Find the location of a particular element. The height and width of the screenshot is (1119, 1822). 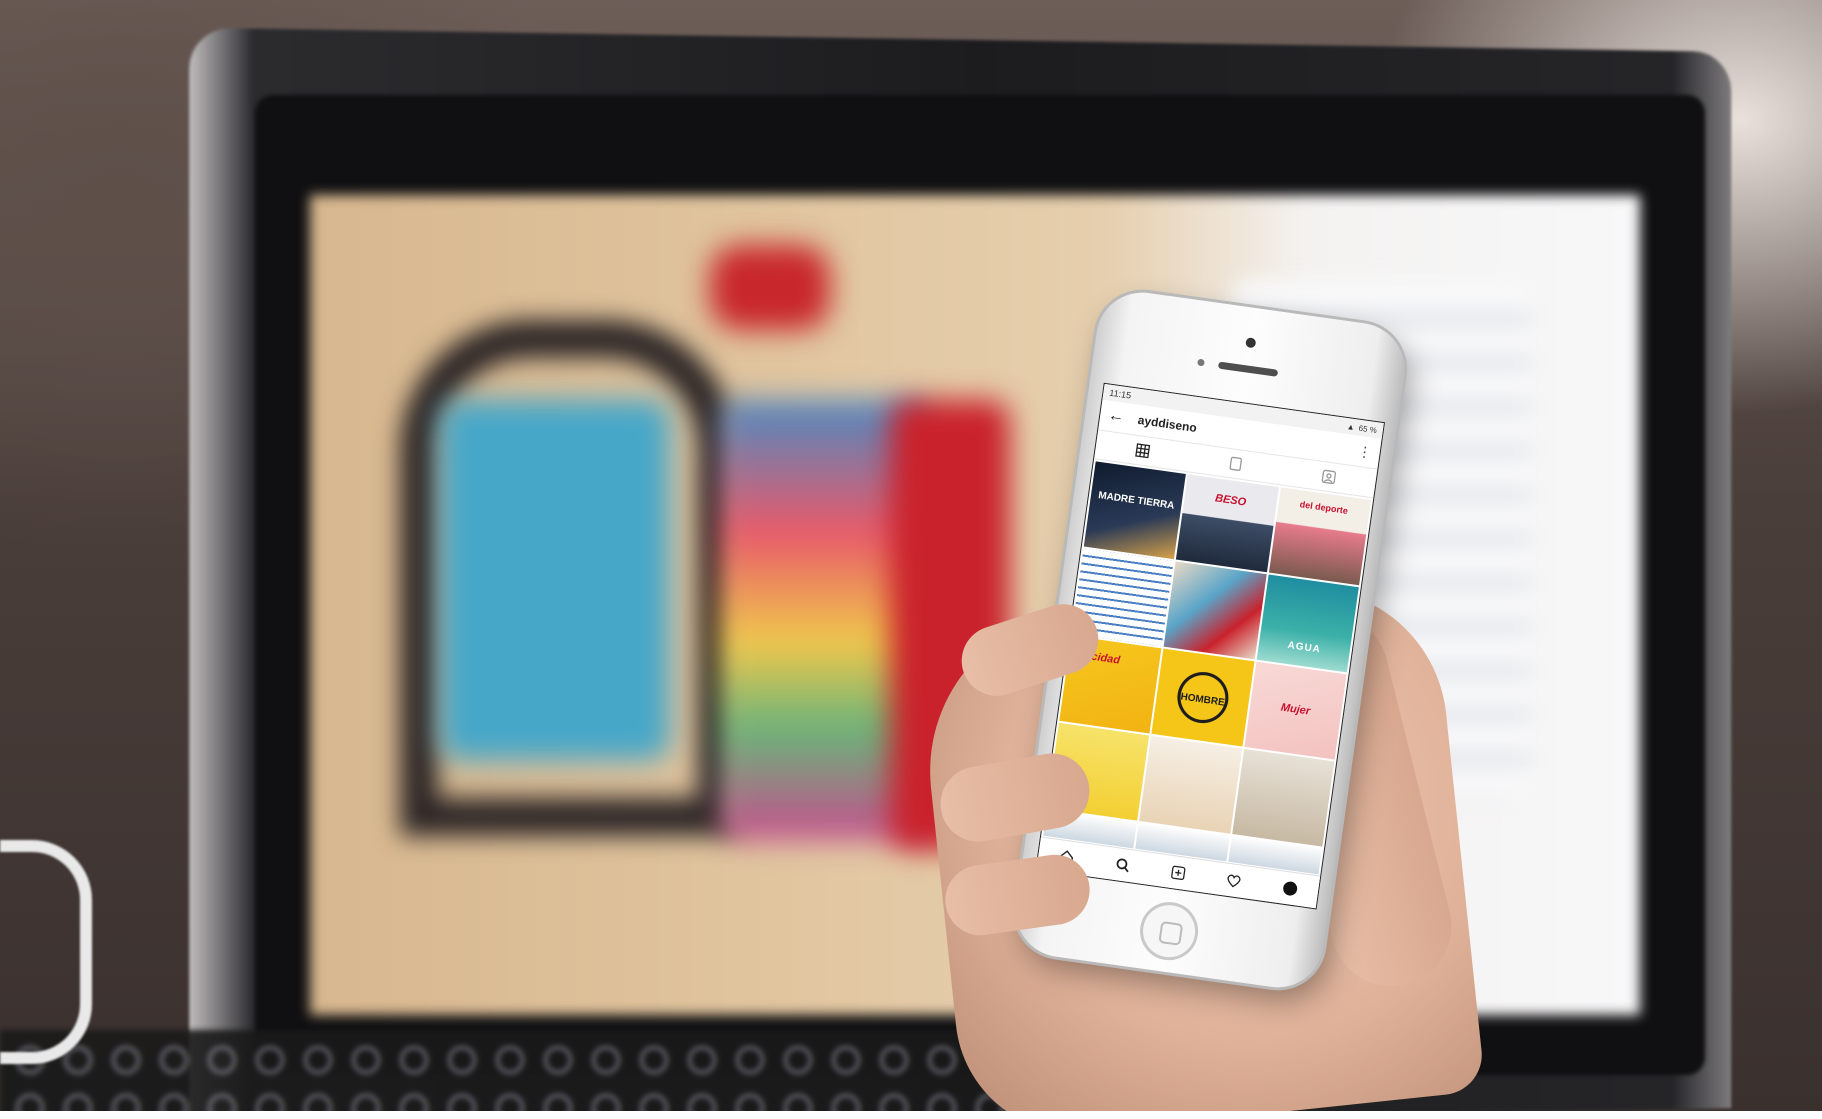

status-time: 11:15 is located at coordinates (1120, 394).